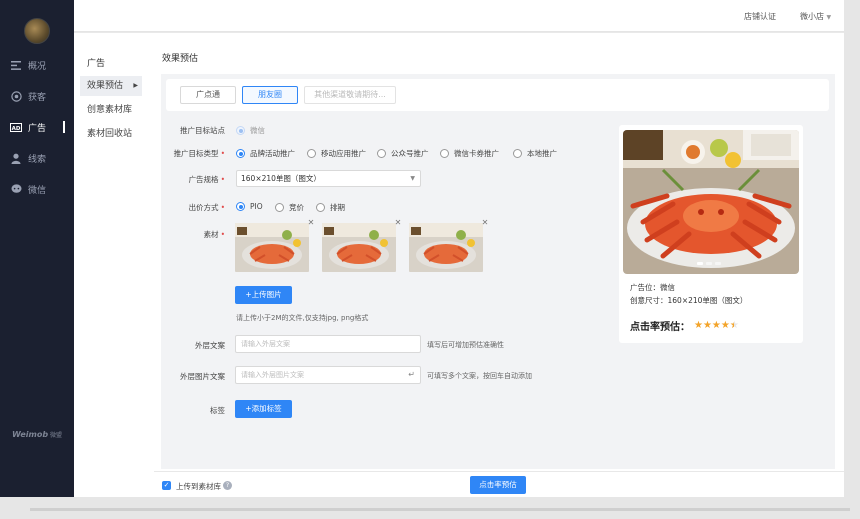  I want to click on chevron-right-icon: ▶, so click(135, 85).